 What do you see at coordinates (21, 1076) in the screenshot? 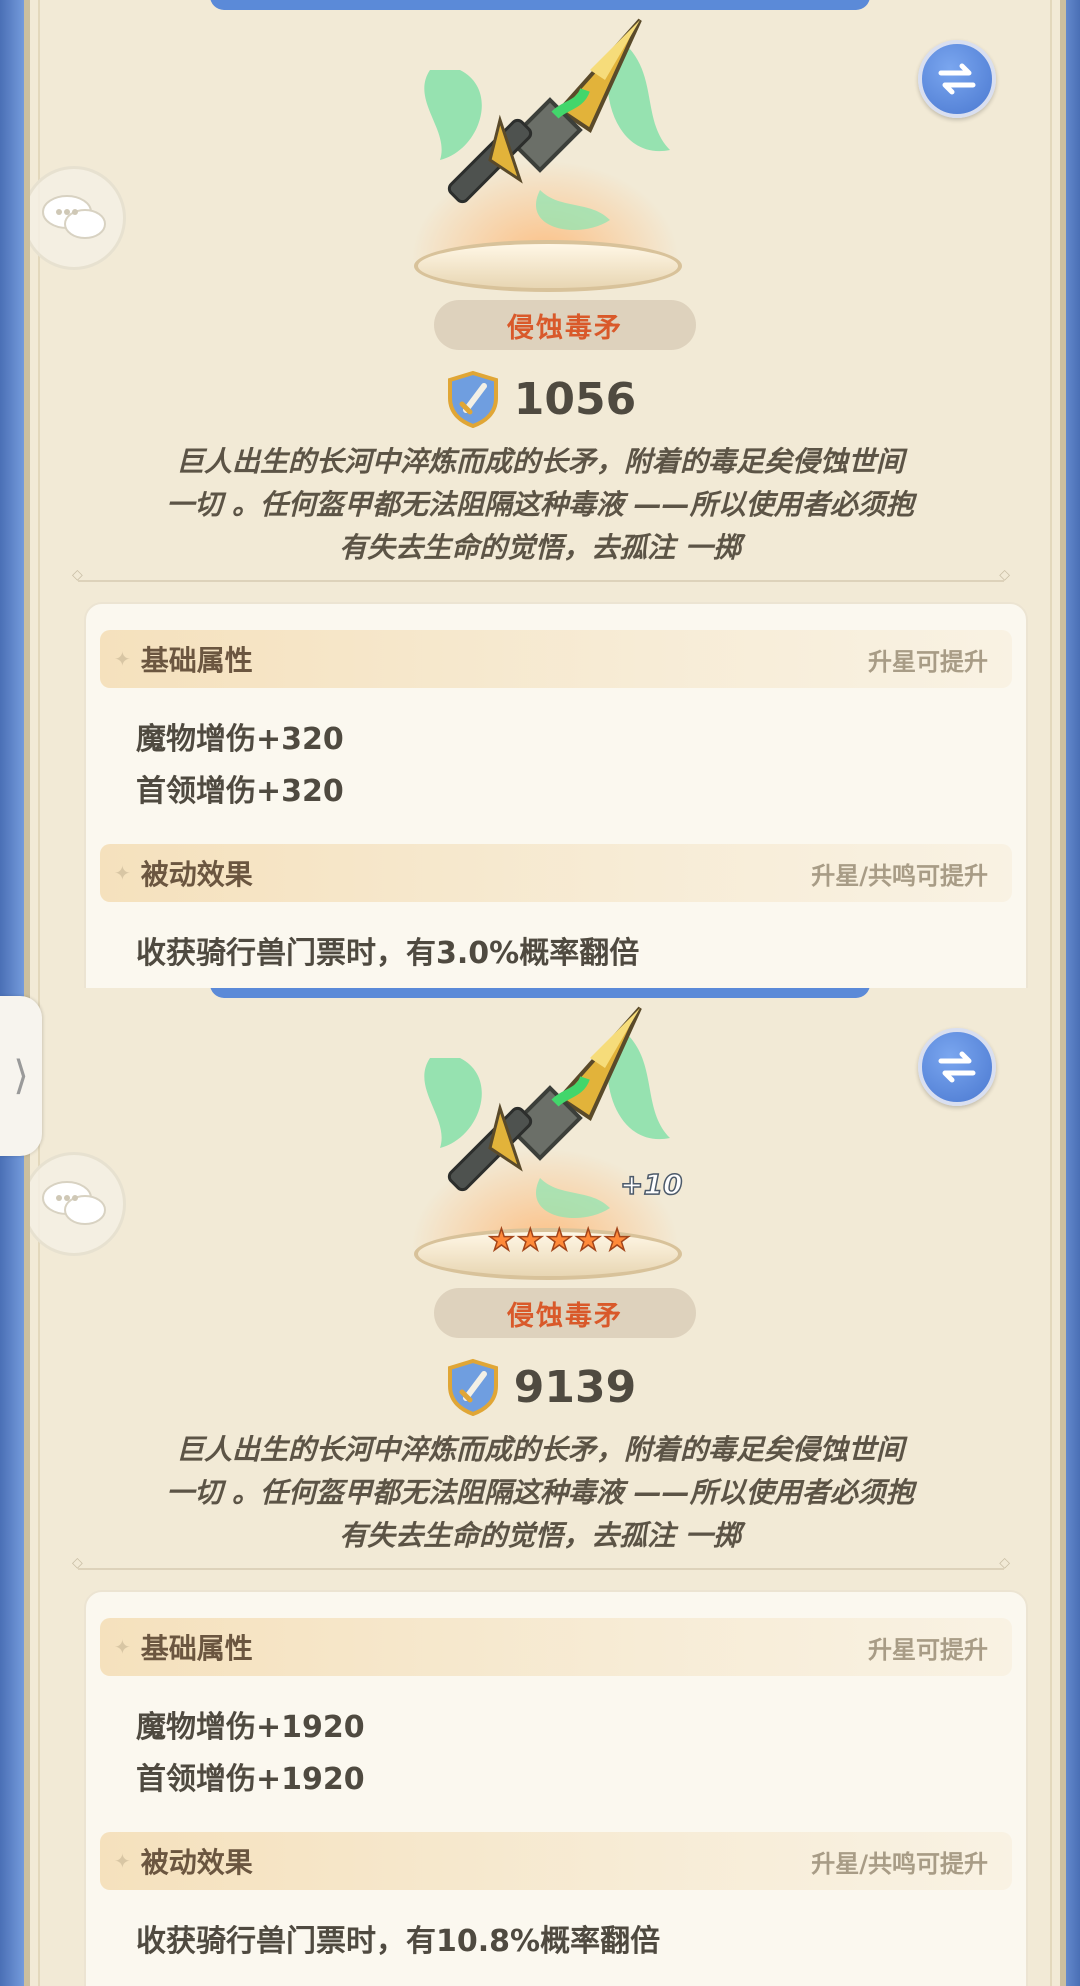
I see `side-expand-tab: ⟩` at bounding box center [21, 1076].